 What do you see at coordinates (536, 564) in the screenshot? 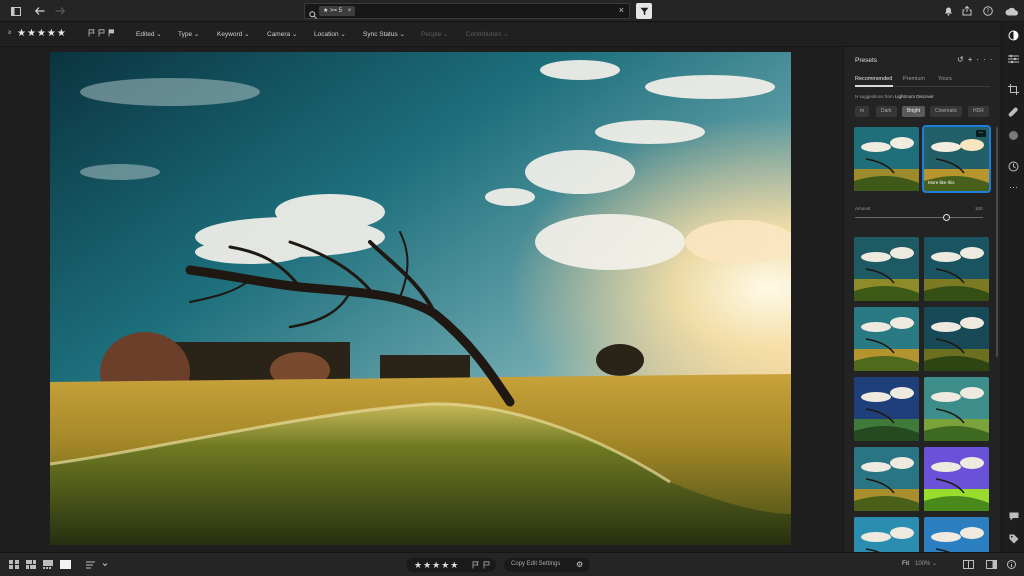
I see `copy-edit-settings-label: Copy Edit Settings` at bounding box center [536, 564].